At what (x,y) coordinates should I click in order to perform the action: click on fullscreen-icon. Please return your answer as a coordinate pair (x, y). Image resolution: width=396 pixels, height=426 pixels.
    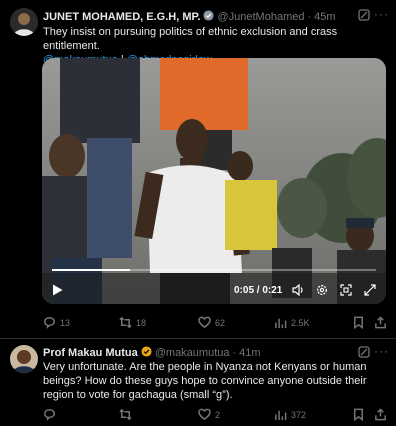
    Looking at the image, I should click on (370, 291).